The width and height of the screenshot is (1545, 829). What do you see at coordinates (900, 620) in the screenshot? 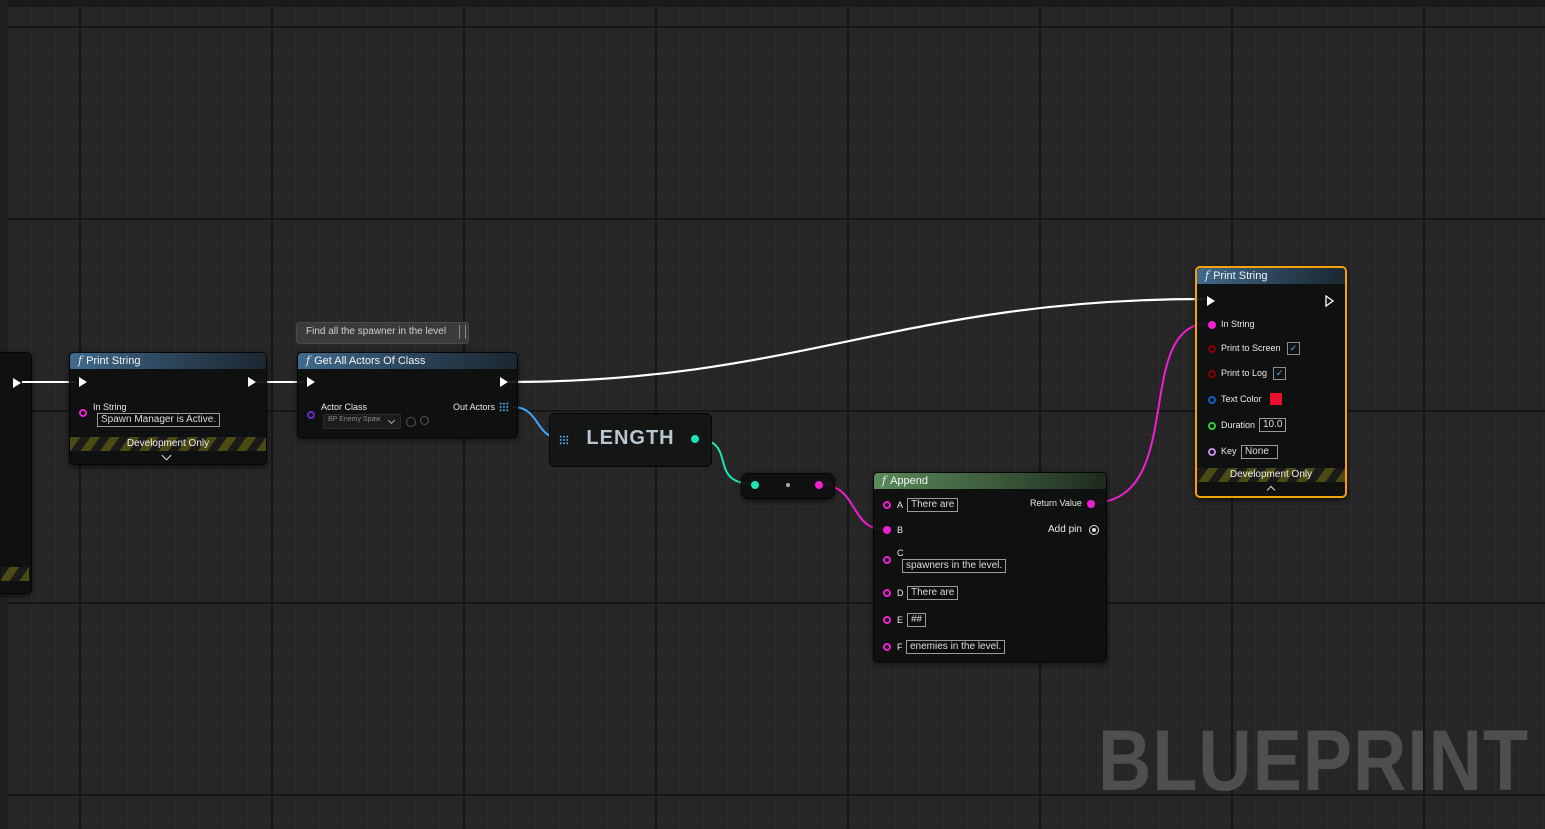
I see `pin-e-label: E` at bounding box center [900, 620].